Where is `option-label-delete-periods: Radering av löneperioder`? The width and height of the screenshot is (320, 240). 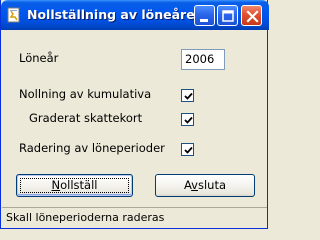 option-label-delete-periods: Radering av löneperioder is located at coordinates (92, 148).